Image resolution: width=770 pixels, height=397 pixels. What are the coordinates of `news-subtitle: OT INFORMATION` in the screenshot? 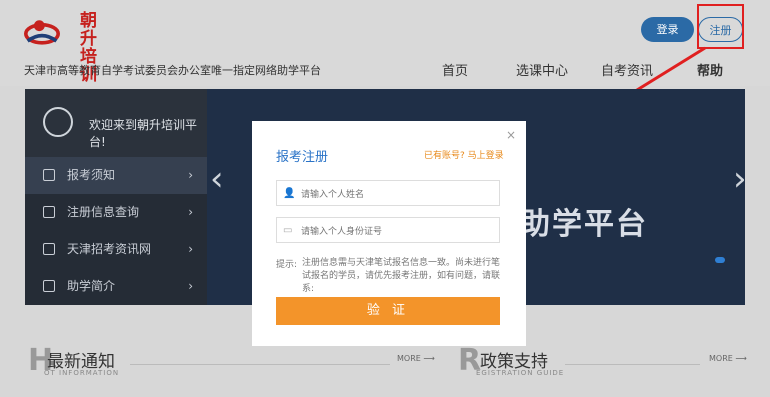 It's located at (82, 373).